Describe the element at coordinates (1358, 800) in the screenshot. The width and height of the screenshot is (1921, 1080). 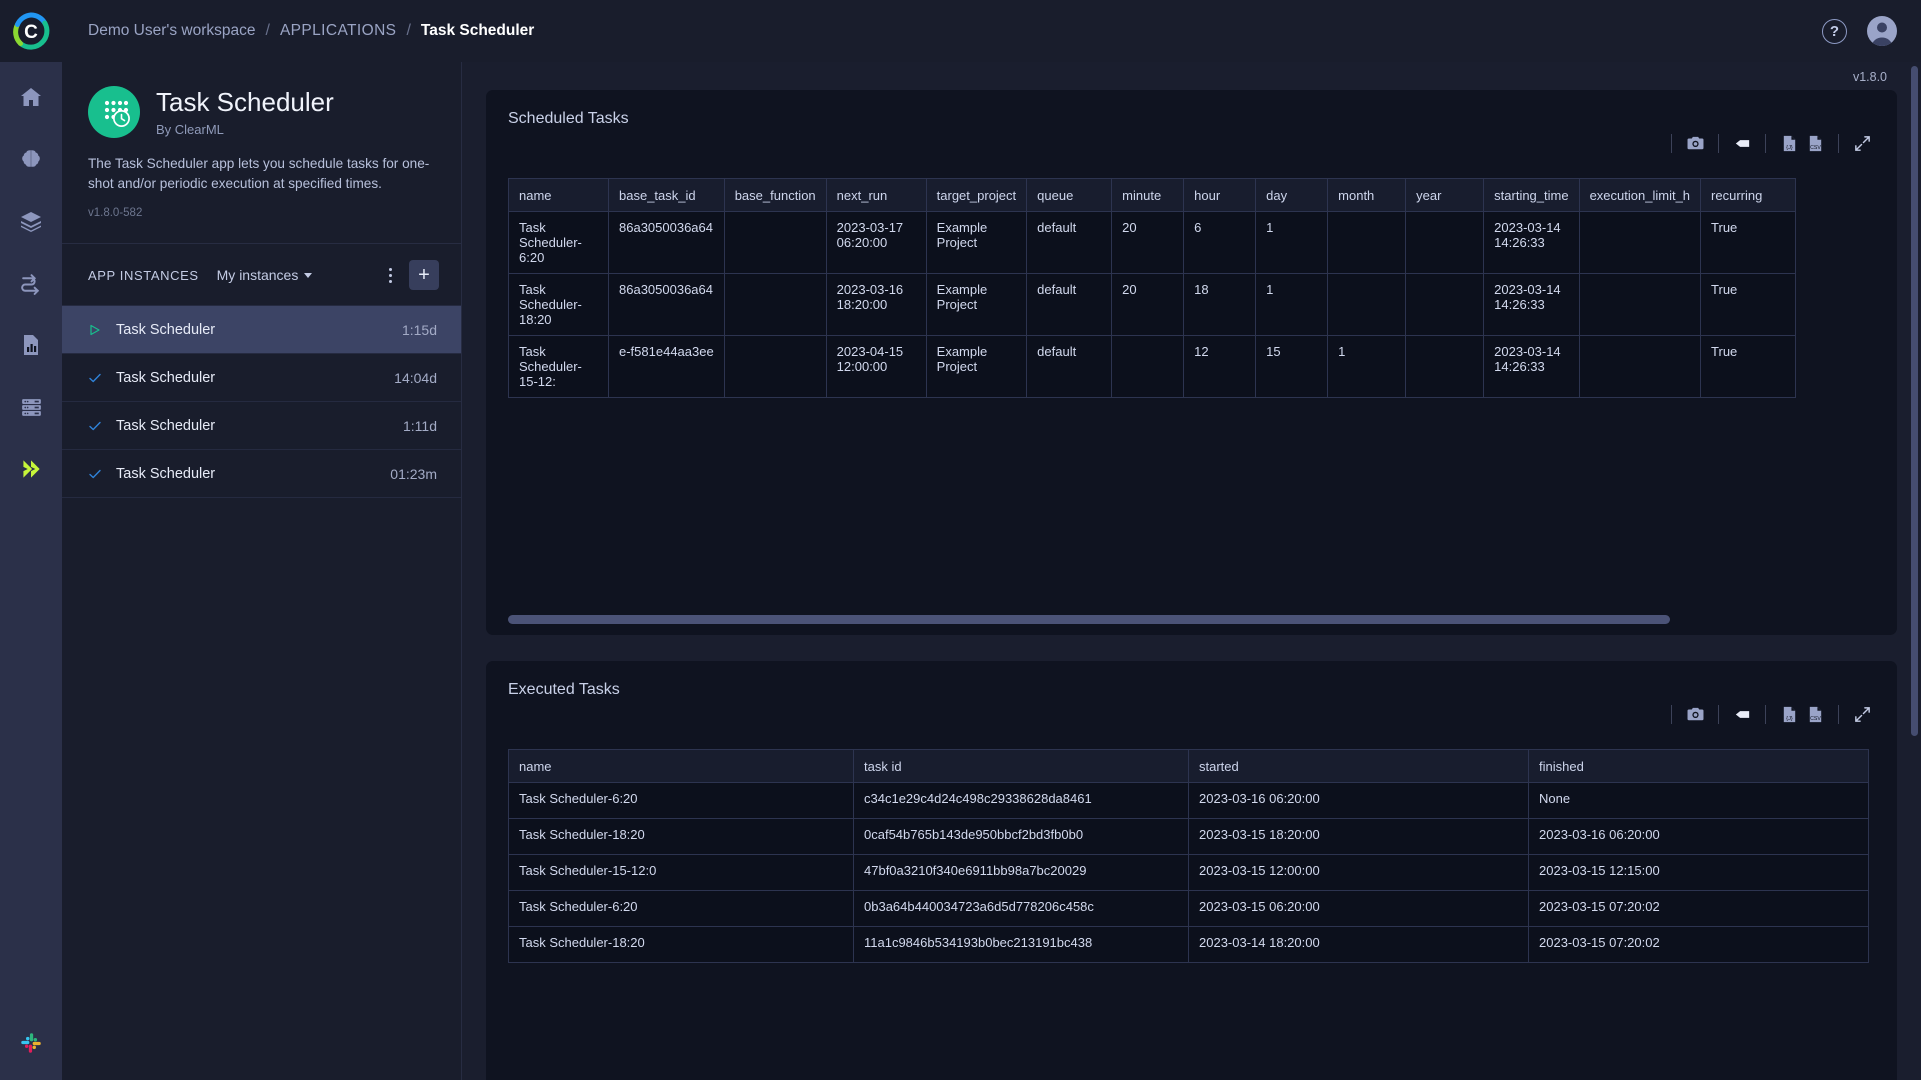
I see `cell-started: 2023-03-16 06:20:00` at that location.